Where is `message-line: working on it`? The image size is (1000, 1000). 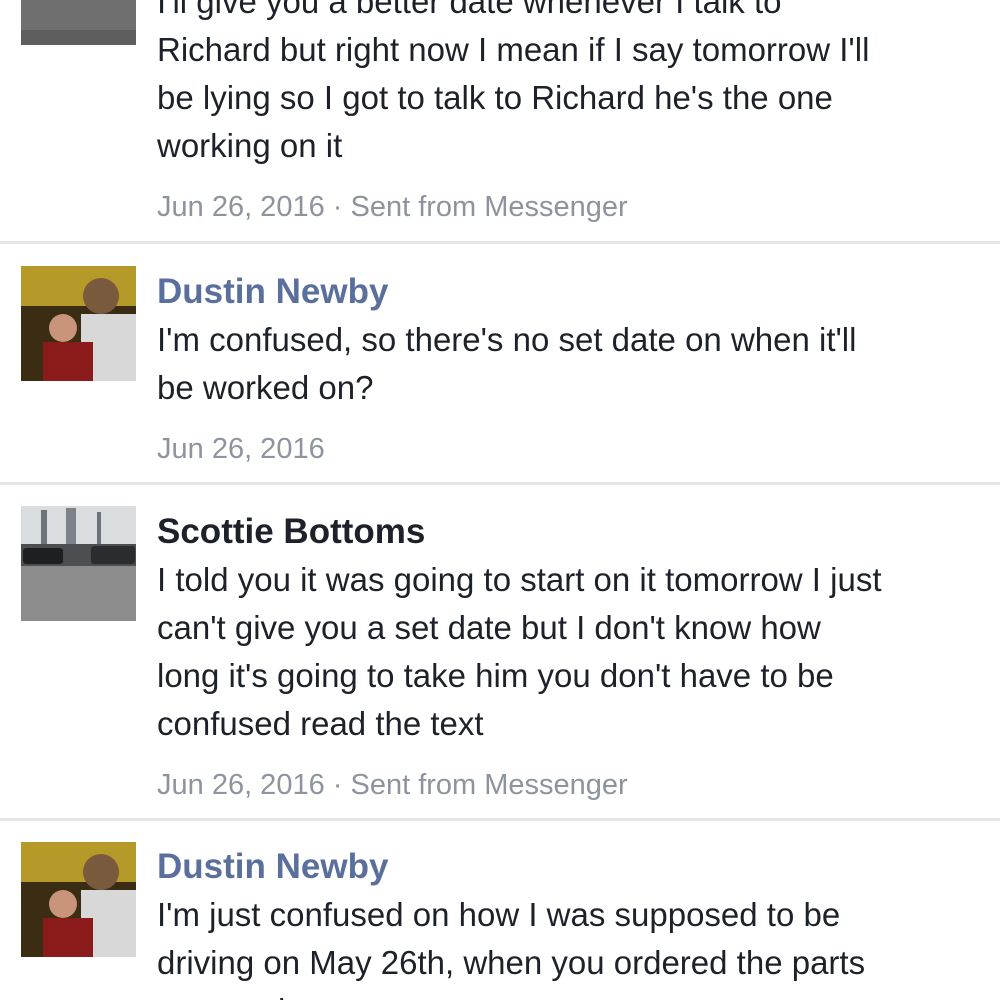
message-line: working on it is located at coordinates (250, 145).